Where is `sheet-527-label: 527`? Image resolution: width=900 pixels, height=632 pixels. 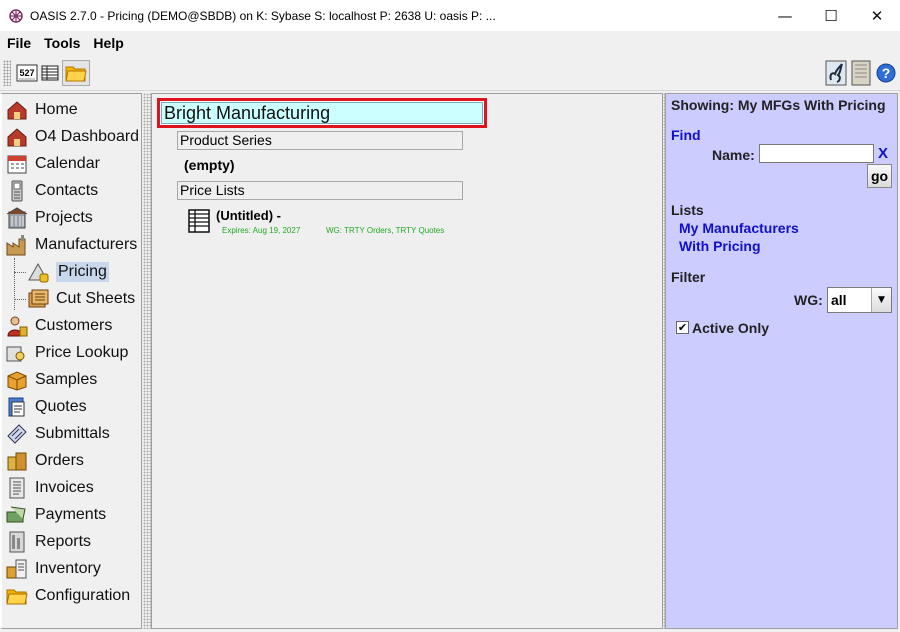 sheet-527-label: 527 is located at coordinates (26, 73).